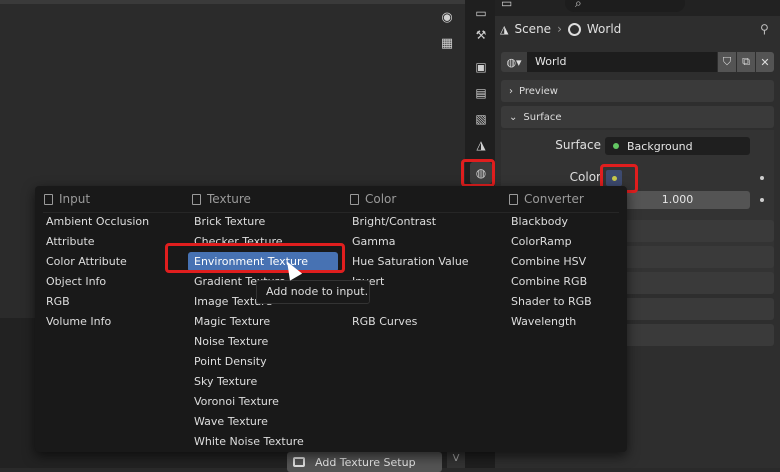 This screenshot has width=780, height=472. I want to click on menu-item: Color Attribute, so click(96, 262).